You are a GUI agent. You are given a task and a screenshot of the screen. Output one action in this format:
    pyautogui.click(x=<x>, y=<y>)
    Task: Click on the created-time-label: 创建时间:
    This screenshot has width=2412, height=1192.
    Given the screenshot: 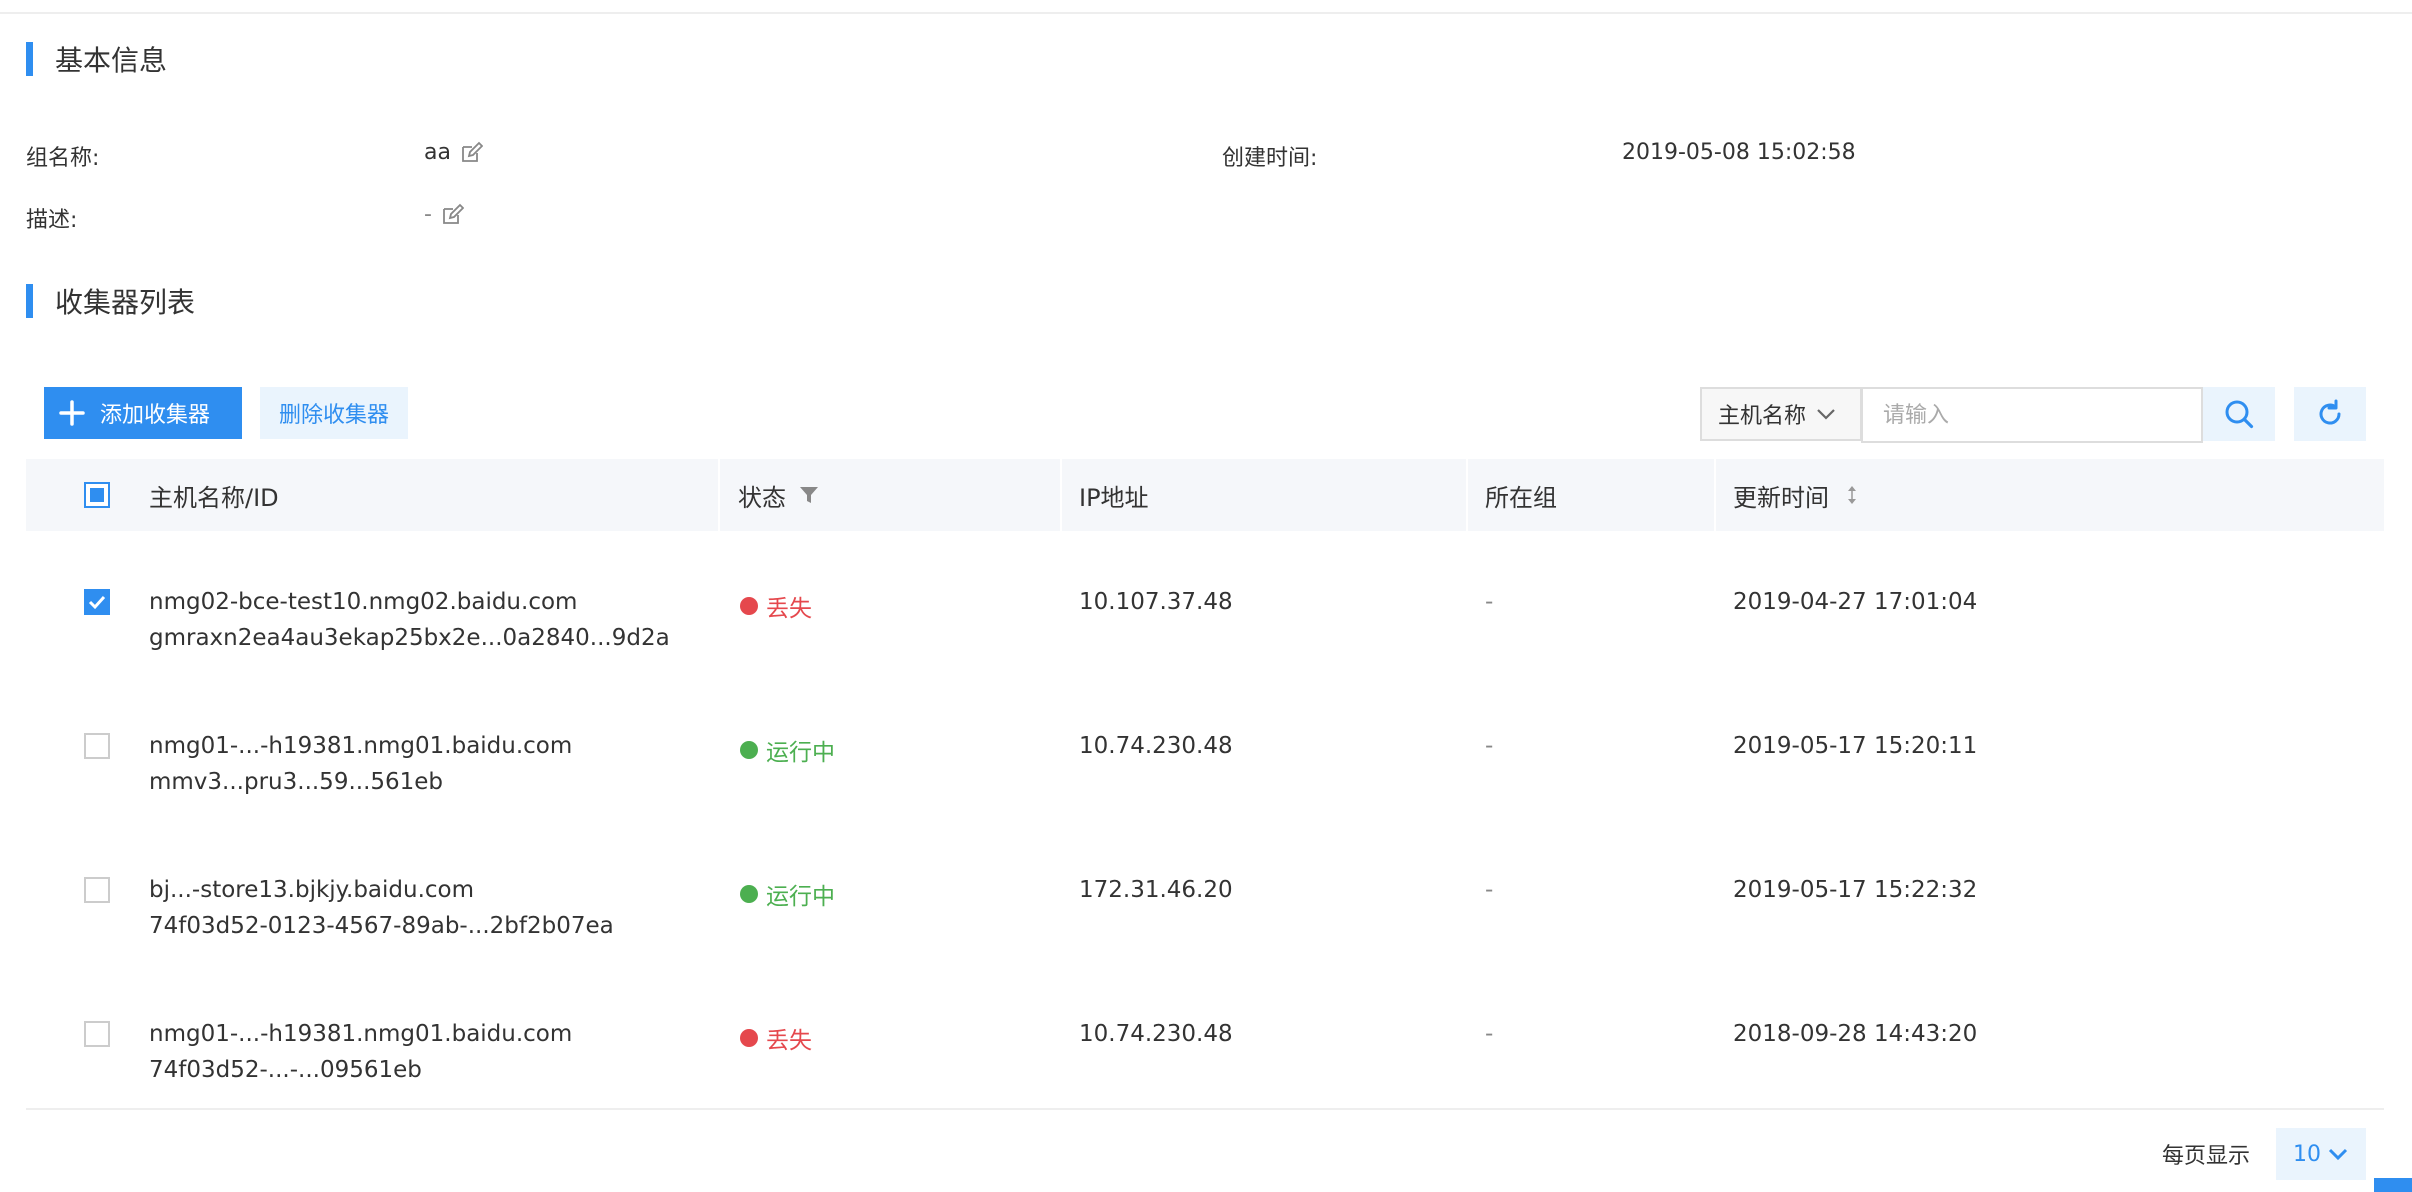 What is the action you would take?
    pyautogui.click(x=1270, y=158)
    